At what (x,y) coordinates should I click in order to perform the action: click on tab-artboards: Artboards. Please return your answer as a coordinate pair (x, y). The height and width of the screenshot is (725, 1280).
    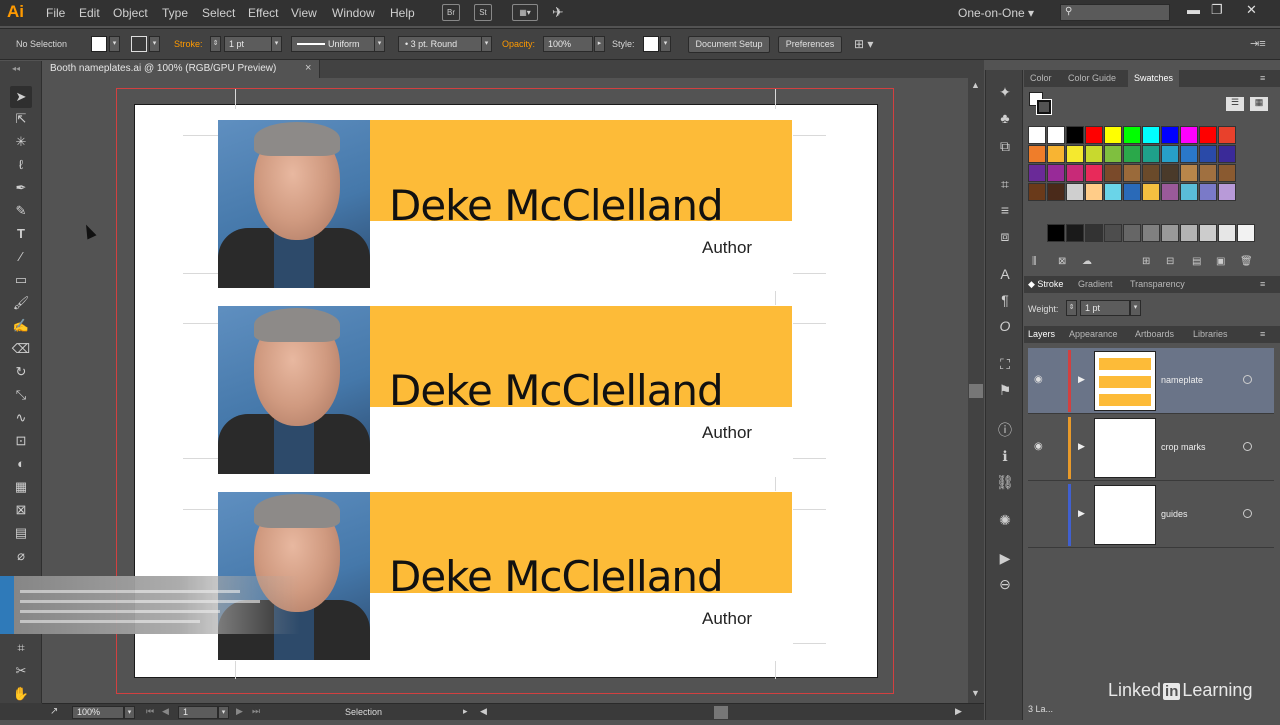
    Looking at the image, I should click on (1154, 334).